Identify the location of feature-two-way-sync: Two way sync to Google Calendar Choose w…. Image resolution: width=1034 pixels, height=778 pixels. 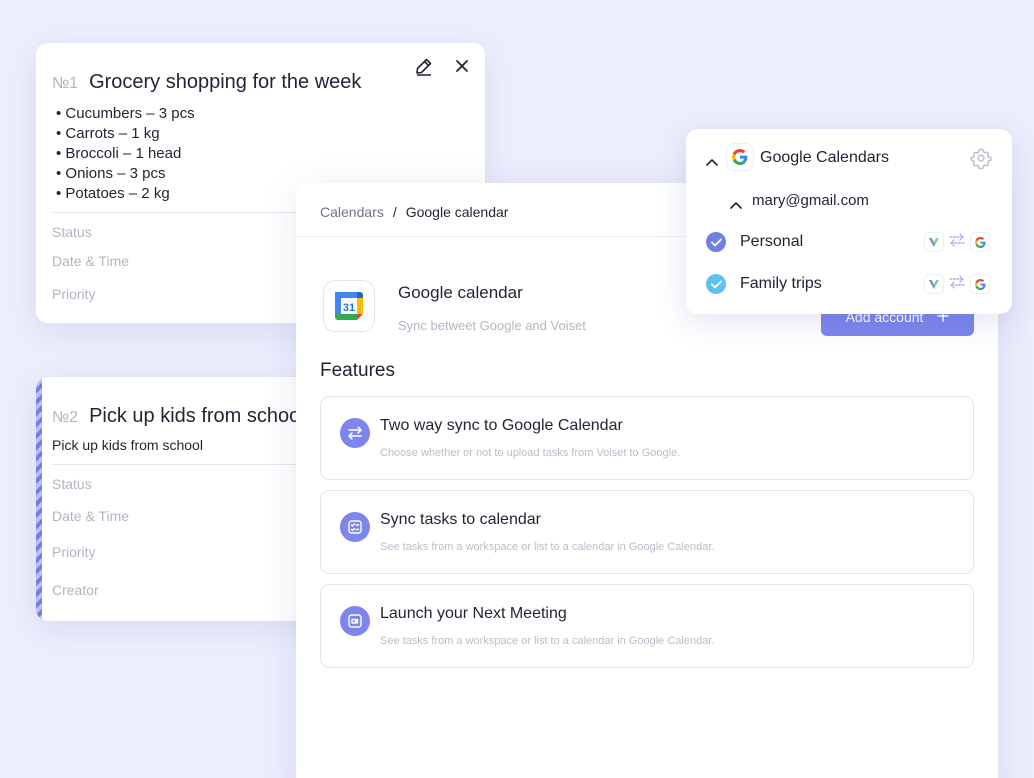
(647, 438).